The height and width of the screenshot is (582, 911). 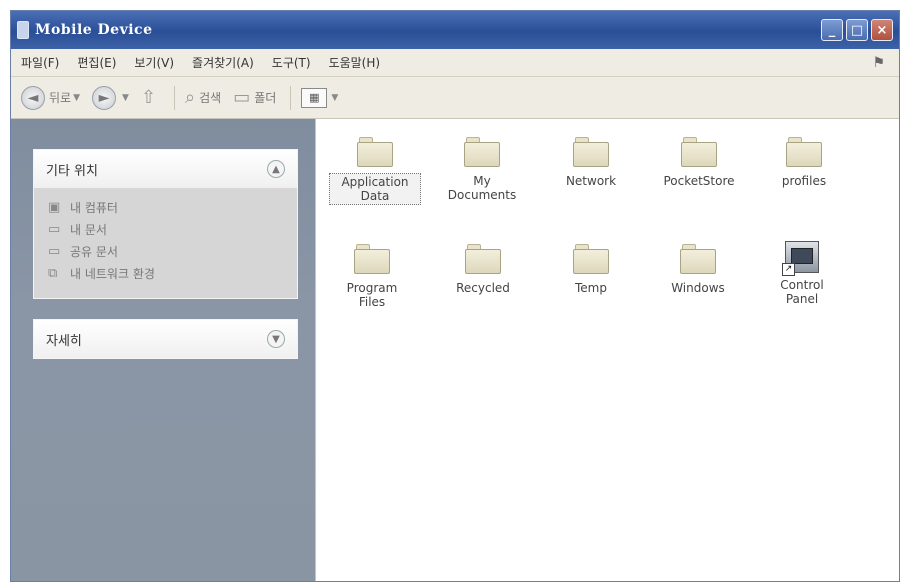 What do you see at coordinates (800, 258) in the screenshot?
I see `control-panel-icon: ↗` at bounding box center [800, 258].